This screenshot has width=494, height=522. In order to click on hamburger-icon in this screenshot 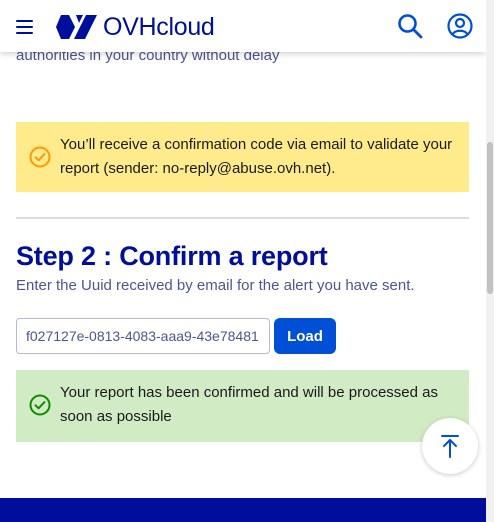, I will do `click(24, 21)`.